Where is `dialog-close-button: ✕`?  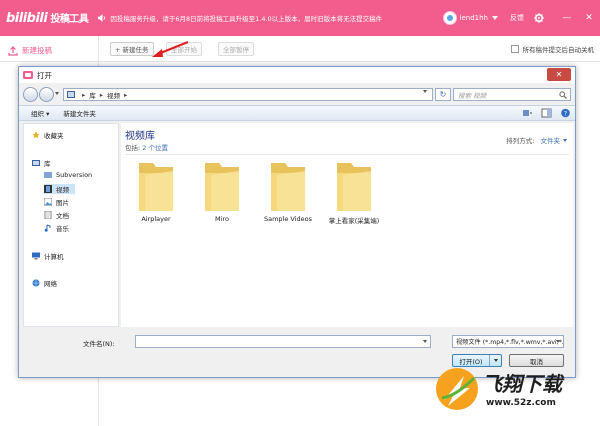
dialog-close-button: ✕ is located at coordinates (559, 74).